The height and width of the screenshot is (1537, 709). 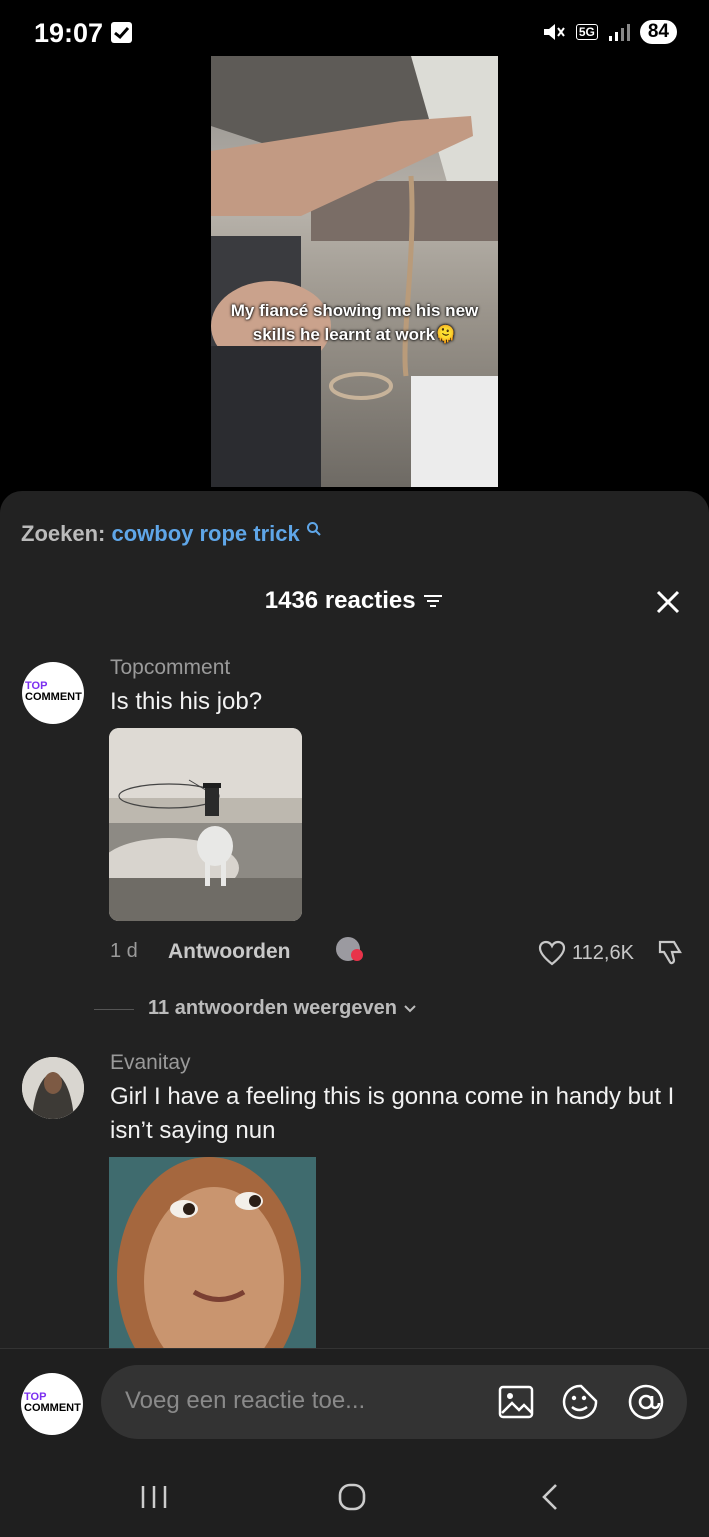 What do you see at coordinates (205, 533) in the screenshot?
I see `search-query-link: cowboy rope trick` at bounding box center [205, 533].